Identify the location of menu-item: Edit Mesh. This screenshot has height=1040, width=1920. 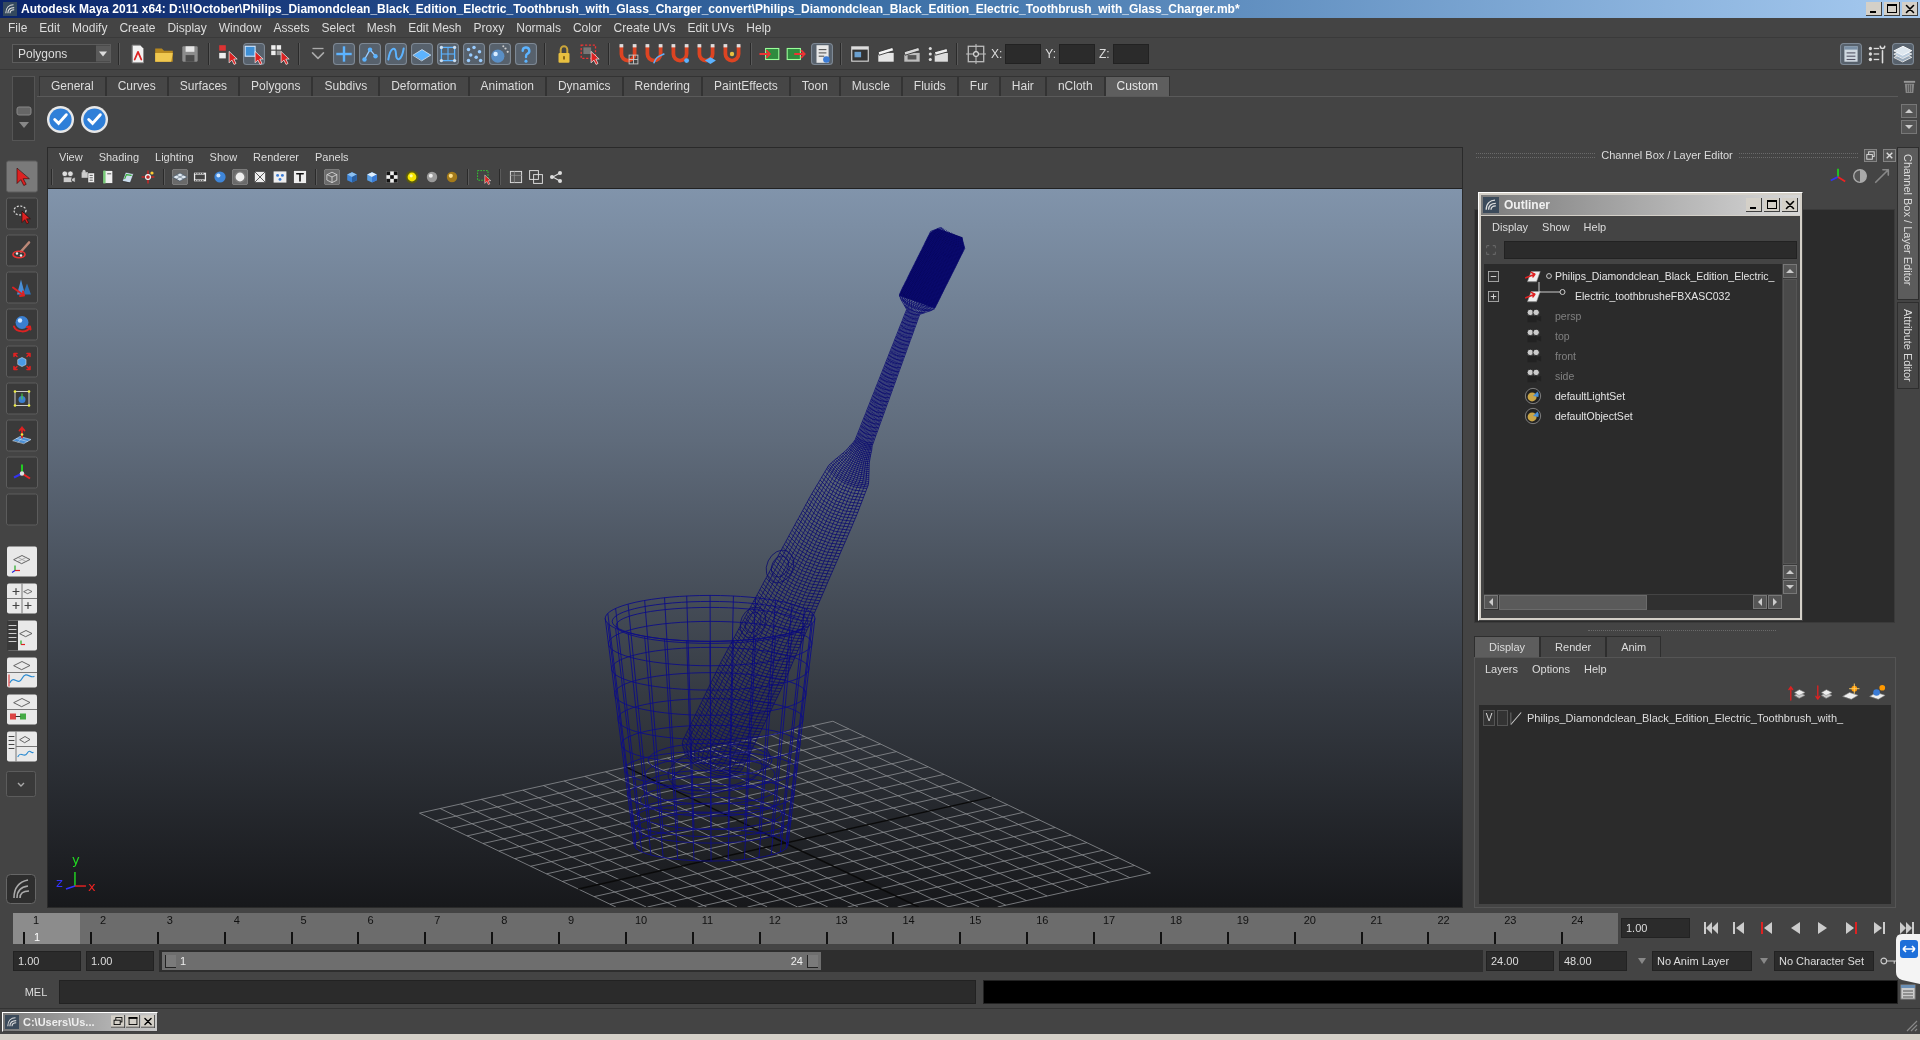
(435, 27).